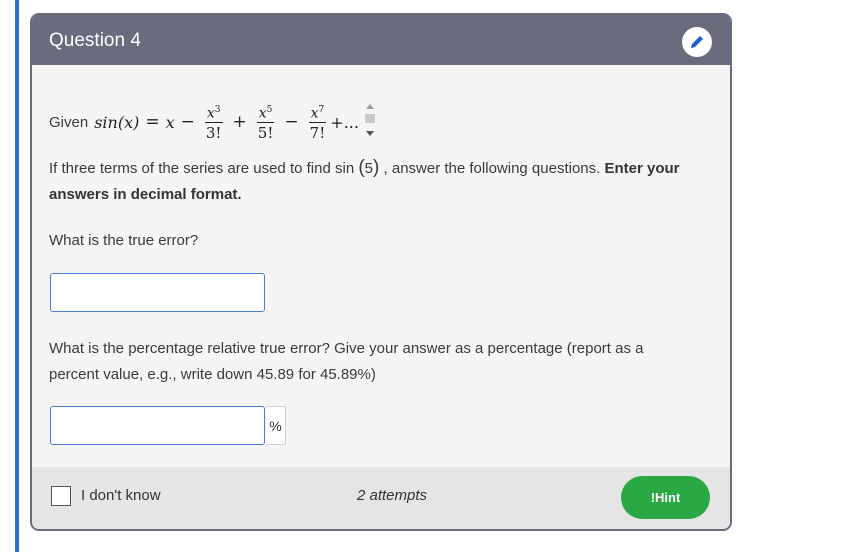  What do you see at coordinates (69, 122) in the screenshot?
I see `given-label: Given` at bounding box center [69, 122].